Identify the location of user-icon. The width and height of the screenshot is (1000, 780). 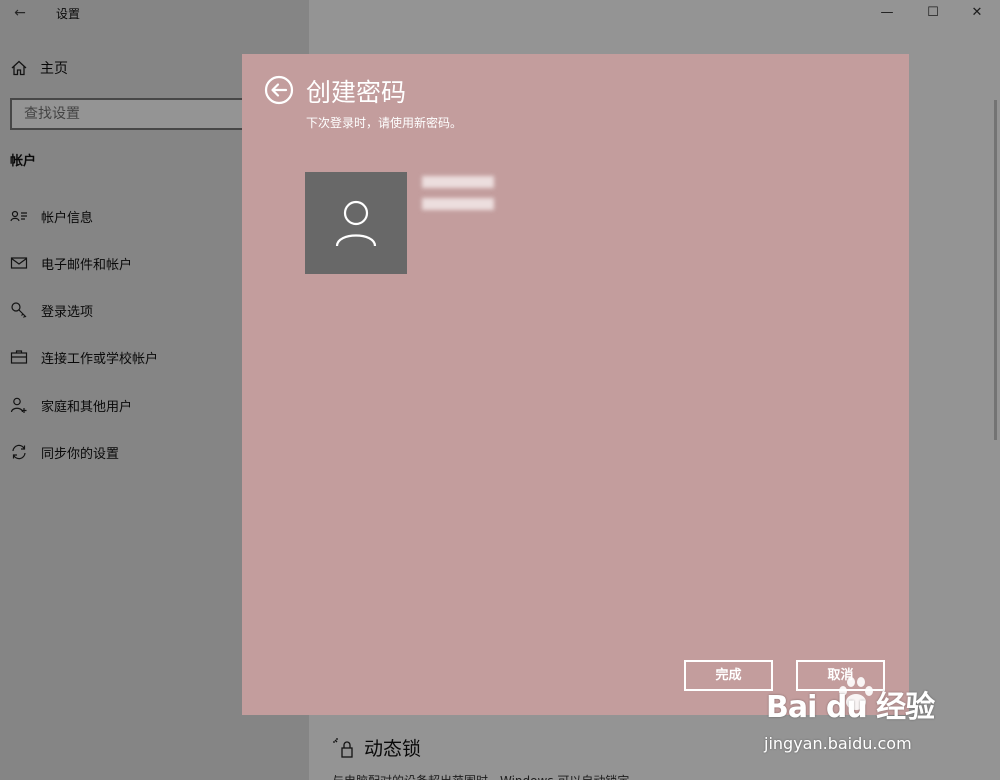
(356, 223).